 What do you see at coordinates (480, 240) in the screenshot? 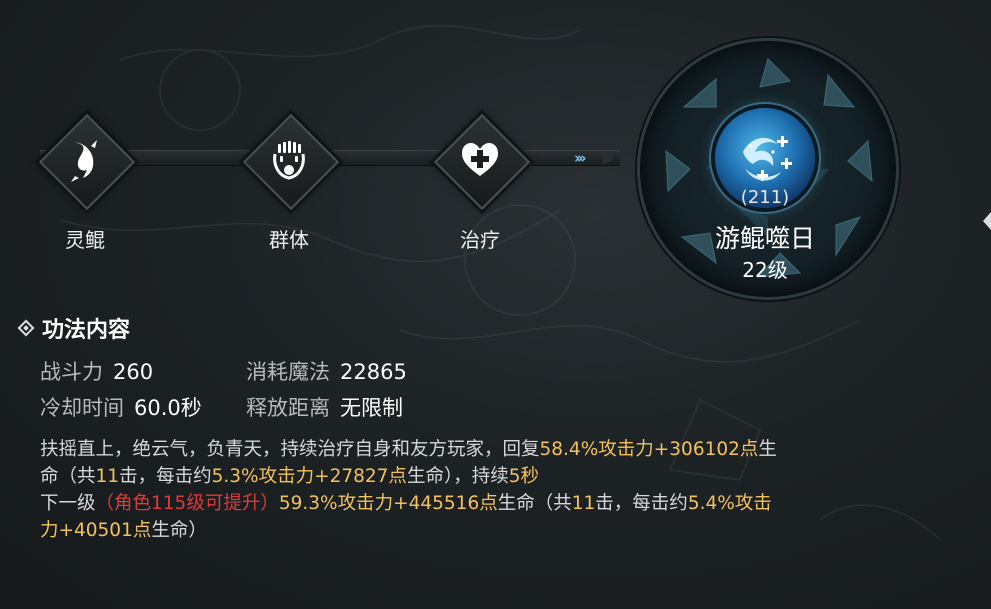
I see `node-label-heal: 治疗` at bounding box center [480, 240].